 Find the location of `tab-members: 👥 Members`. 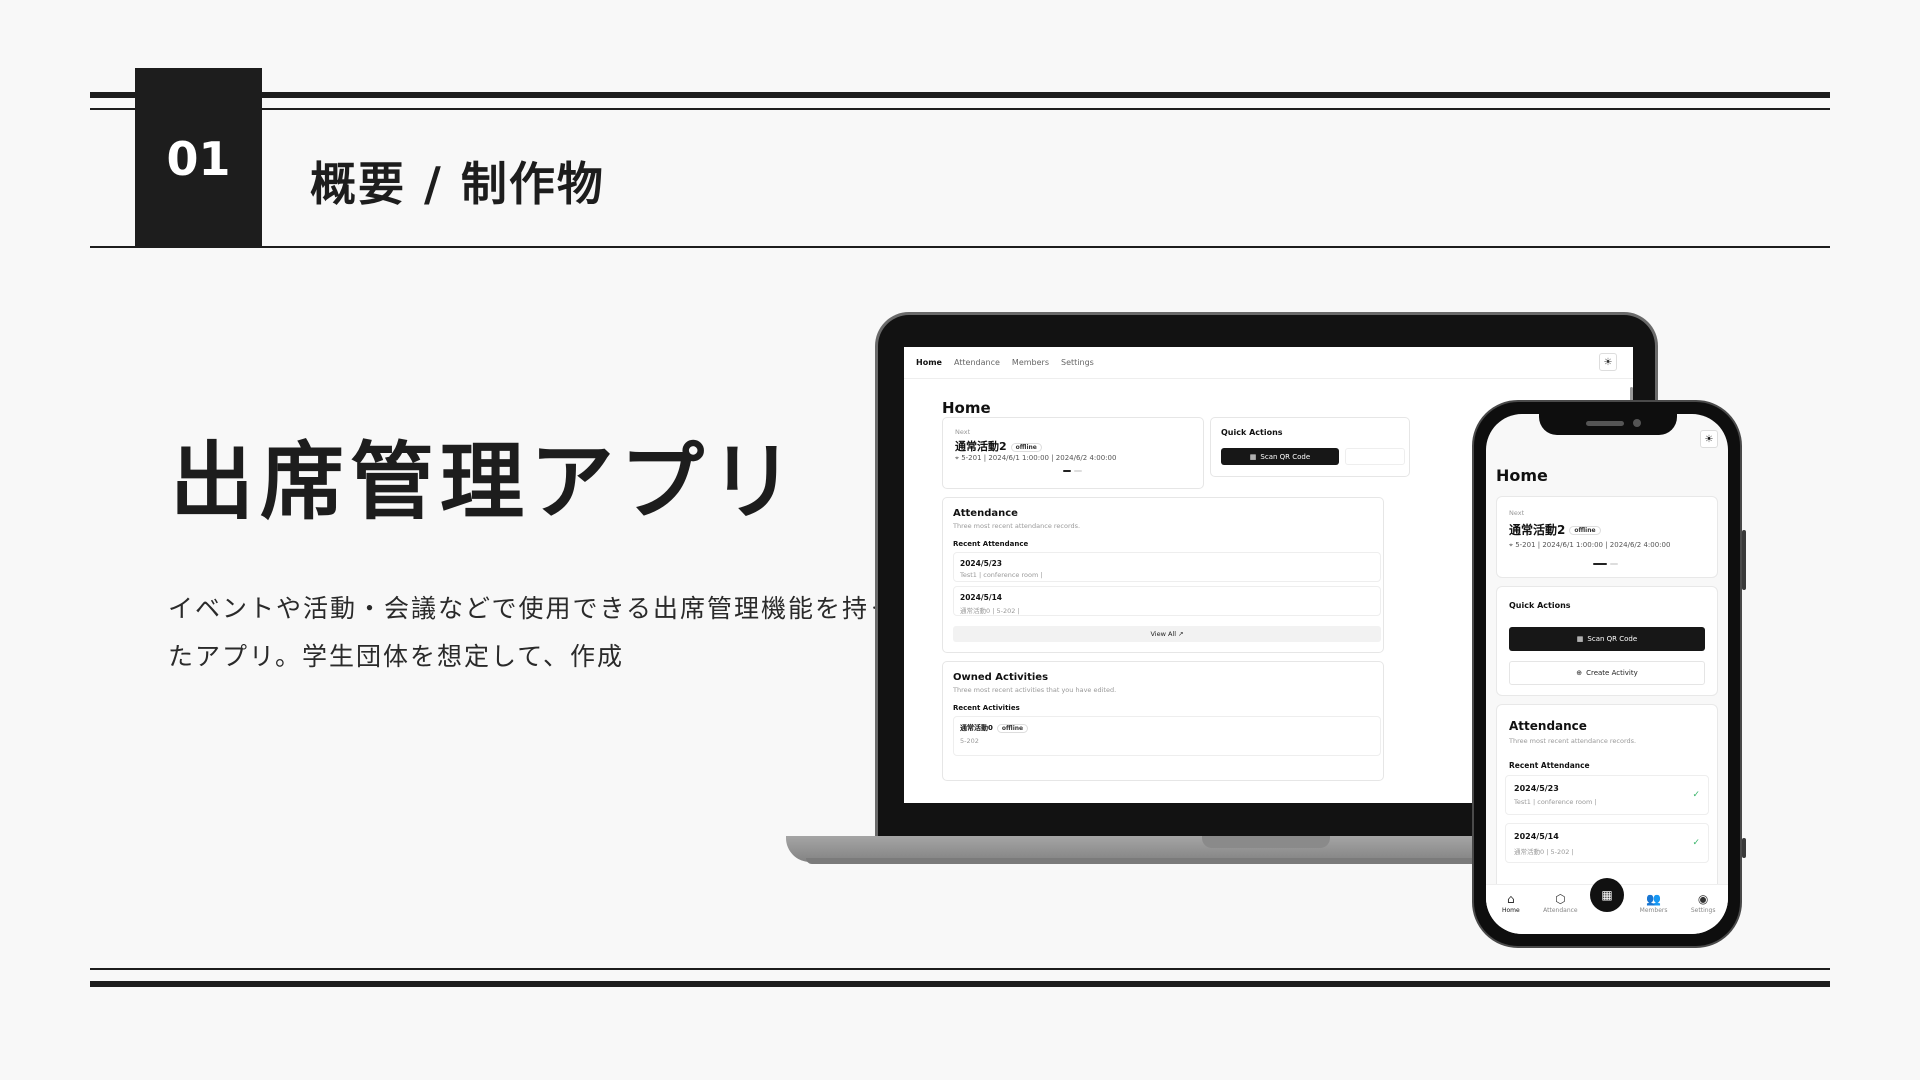

tab-members: 👥 Members is located at coordinates (1654, 903).